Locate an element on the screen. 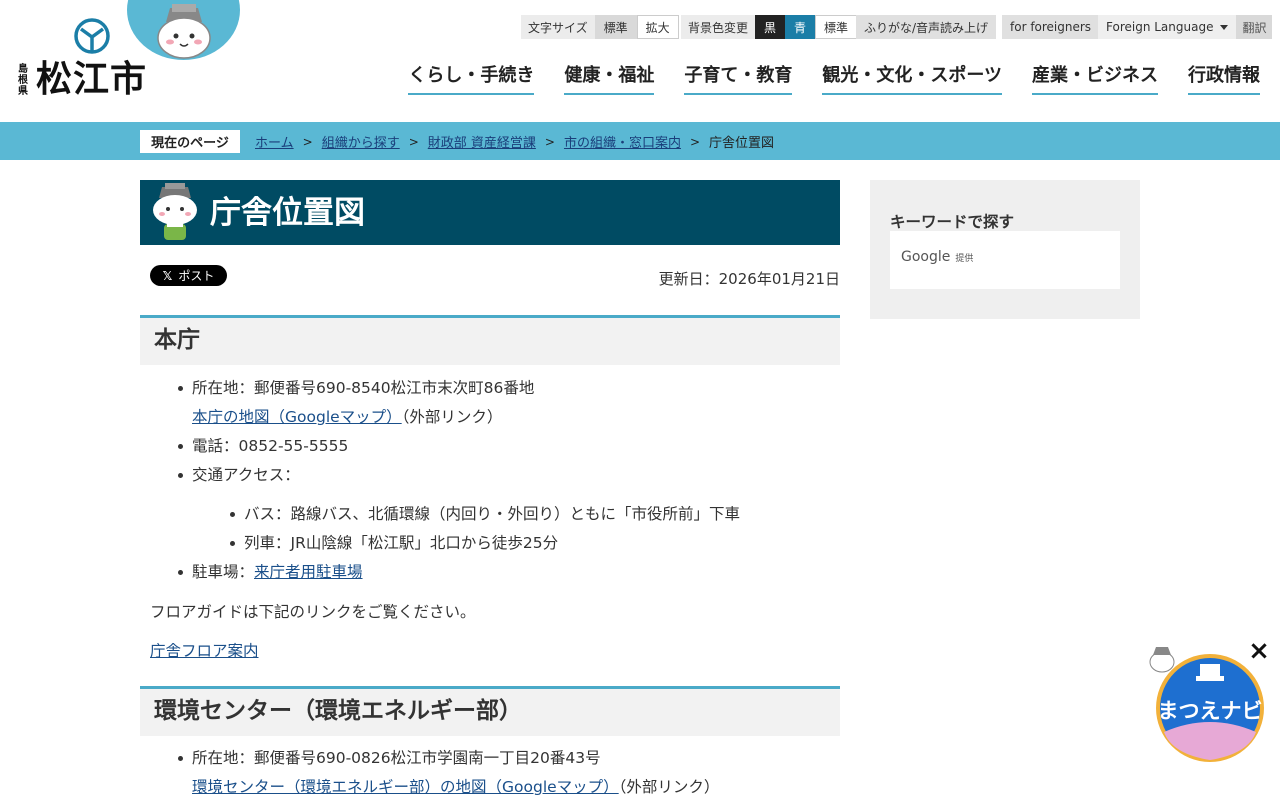 This screenshot has height=800, width=1280. nav-item-business: 産業・ビジネス is located at coordinates (1095, 79).